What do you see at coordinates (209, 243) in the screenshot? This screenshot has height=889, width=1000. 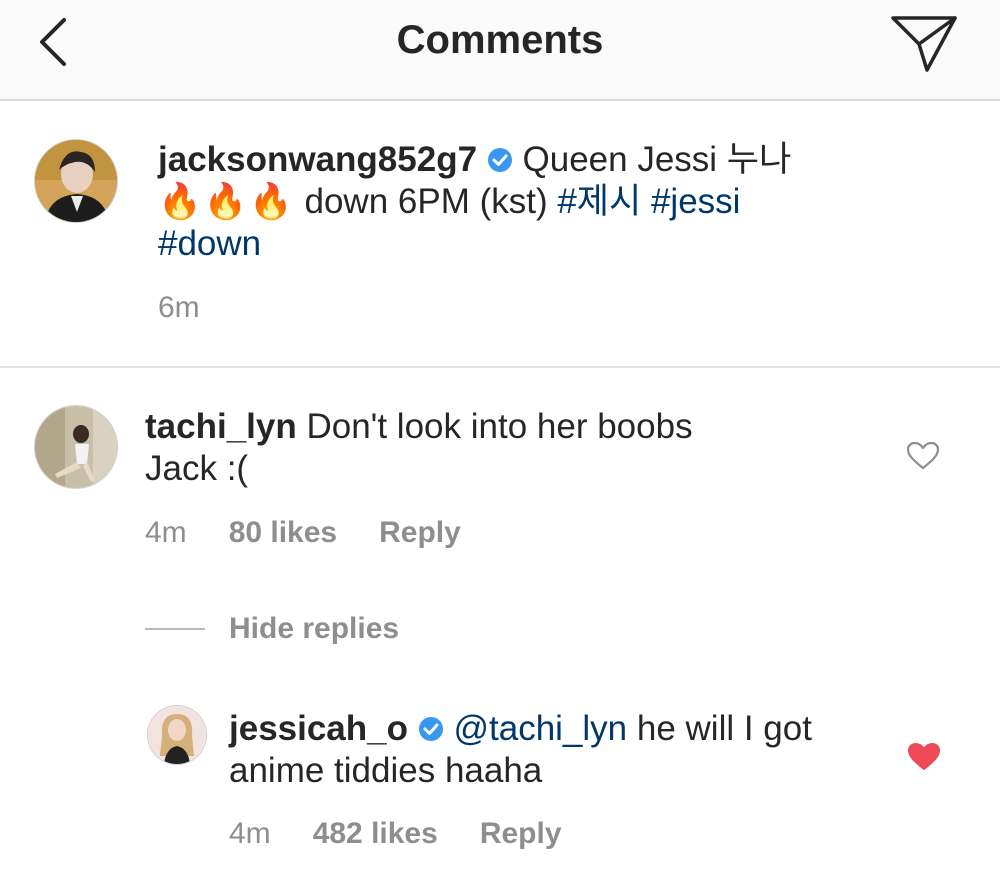 I see `hashtag-down: #down` at bounding box center [209, 243].